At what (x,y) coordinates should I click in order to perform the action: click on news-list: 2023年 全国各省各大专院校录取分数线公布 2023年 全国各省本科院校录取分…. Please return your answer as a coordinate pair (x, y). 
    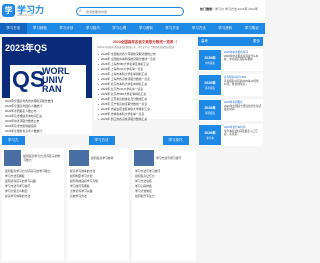
    Looking at the image, I should click on (145, 87).